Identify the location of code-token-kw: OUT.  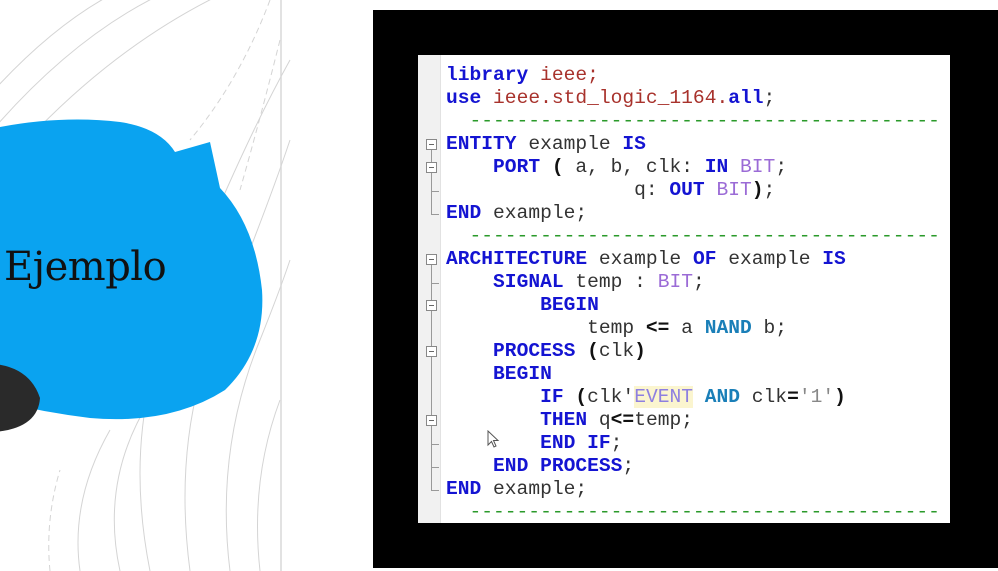
(687, 190).